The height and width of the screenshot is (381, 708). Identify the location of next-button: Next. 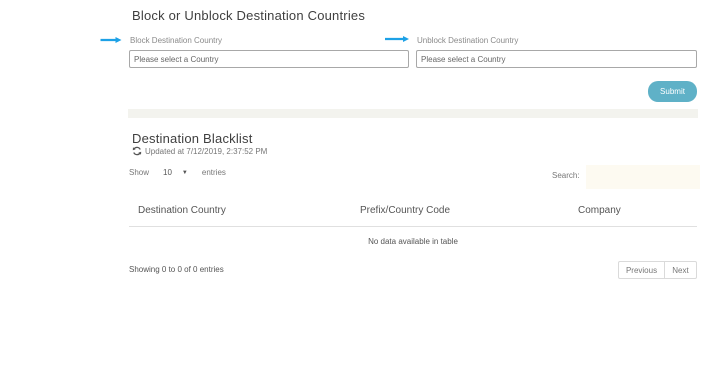
(681, 270).